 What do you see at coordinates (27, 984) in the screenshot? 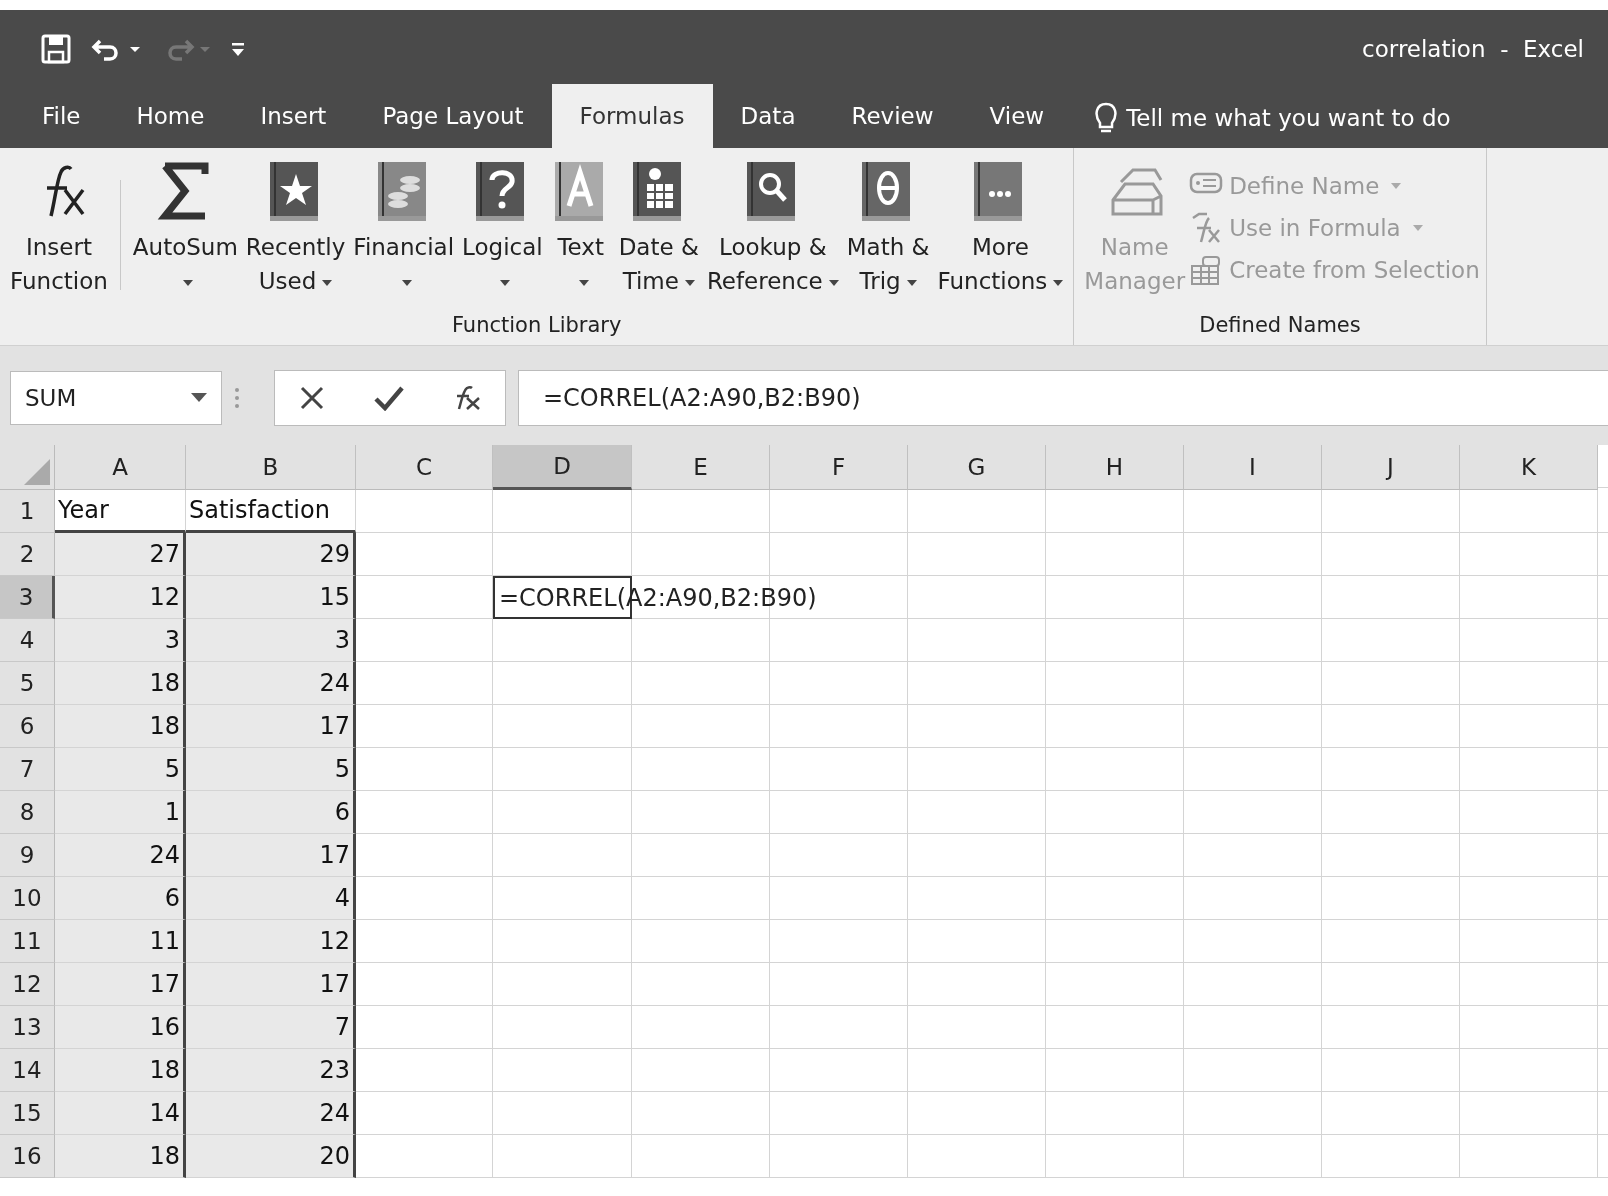
I see `row-header: 12` at bounding box center [27, 984].